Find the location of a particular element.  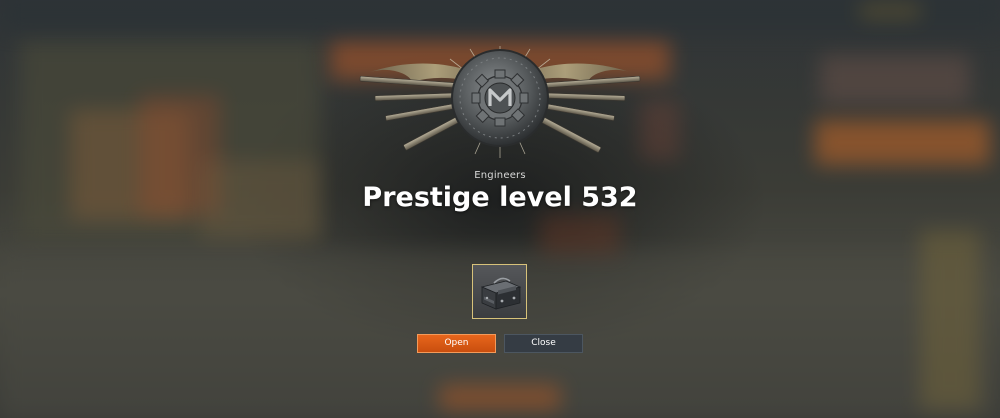

engineers-gear-emblem-icon is located at coordinates (500, 102).